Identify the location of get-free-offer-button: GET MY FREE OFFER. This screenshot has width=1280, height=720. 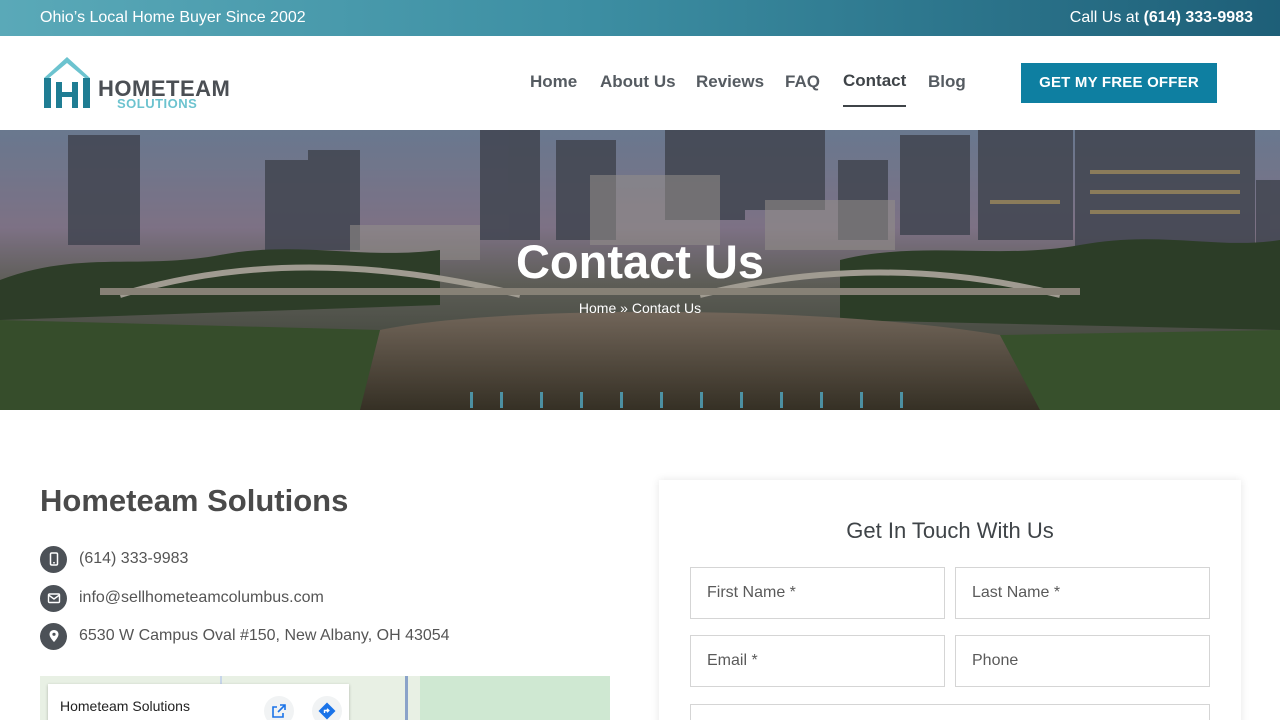
(1119, 83).